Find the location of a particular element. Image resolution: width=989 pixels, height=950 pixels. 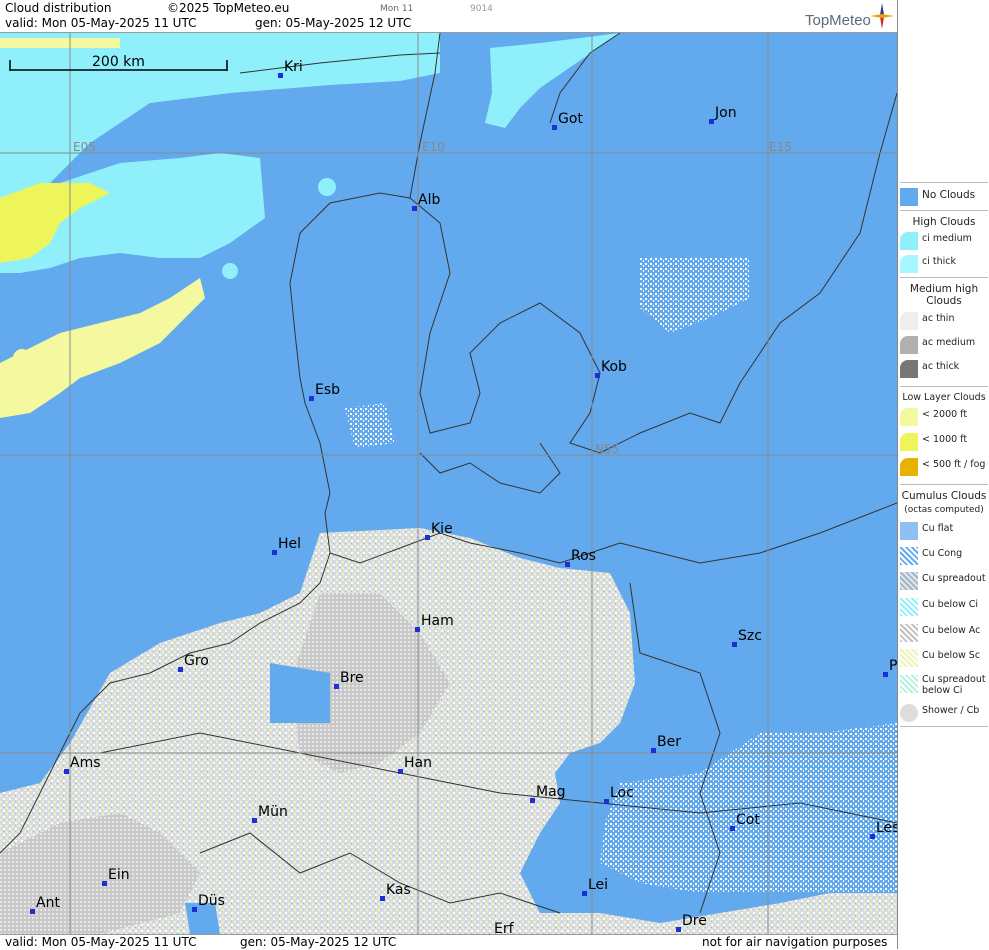

city-label-cot: Cot is located at coordinates (748, 820).